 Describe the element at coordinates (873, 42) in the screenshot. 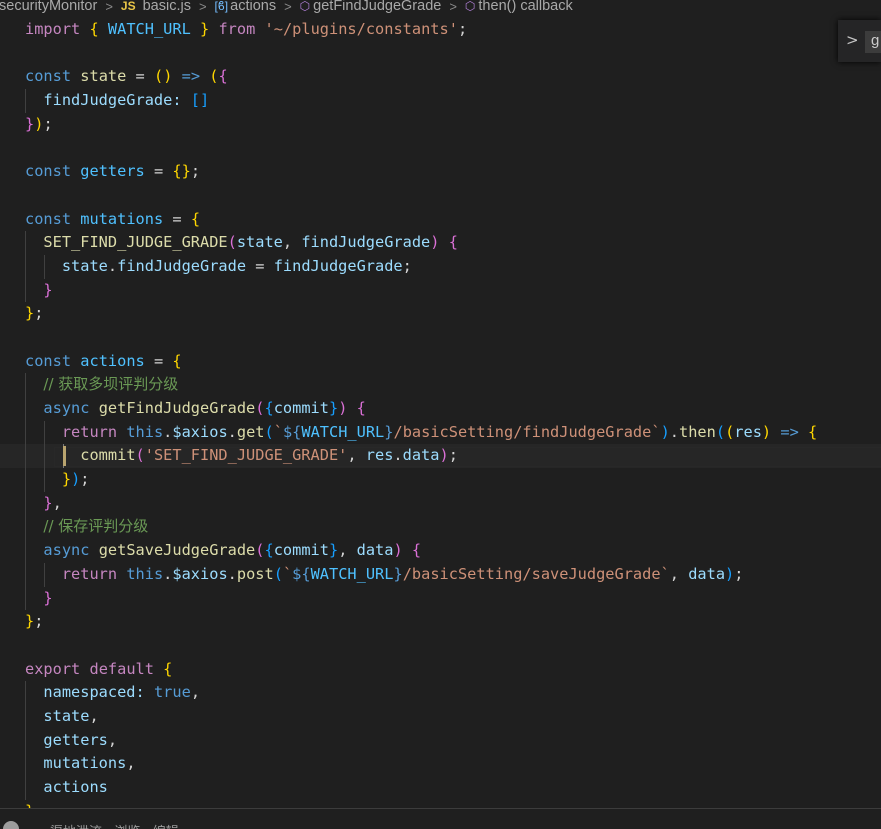

I see `find-input: g` at that location.